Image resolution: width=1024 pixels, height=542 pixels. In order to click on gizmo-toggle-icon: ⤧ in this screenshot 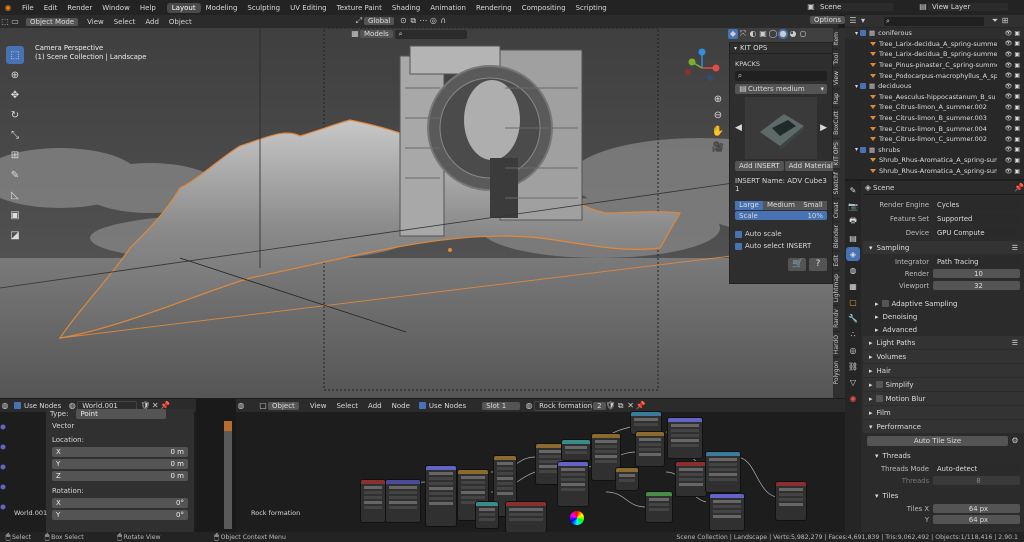, I will do `click(743, 34)`.